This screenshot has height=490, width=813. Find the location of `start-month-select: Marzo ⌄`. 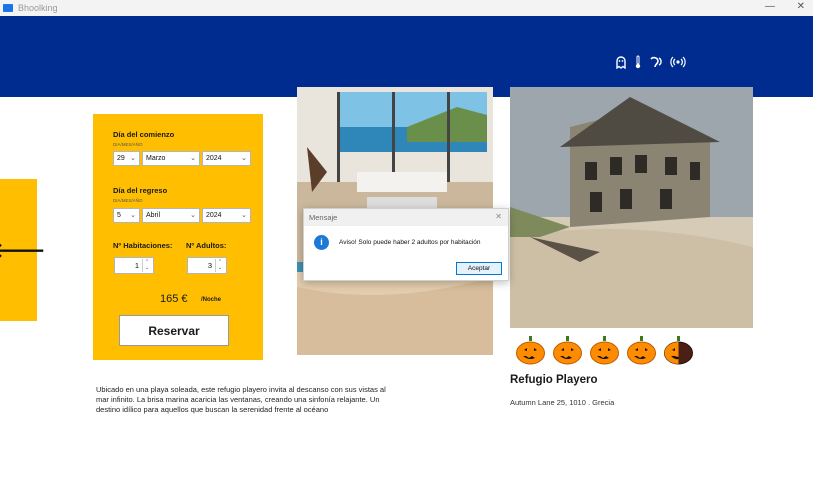

start-month-select: Marzo ⌄ is located at coordinates (171, 158).